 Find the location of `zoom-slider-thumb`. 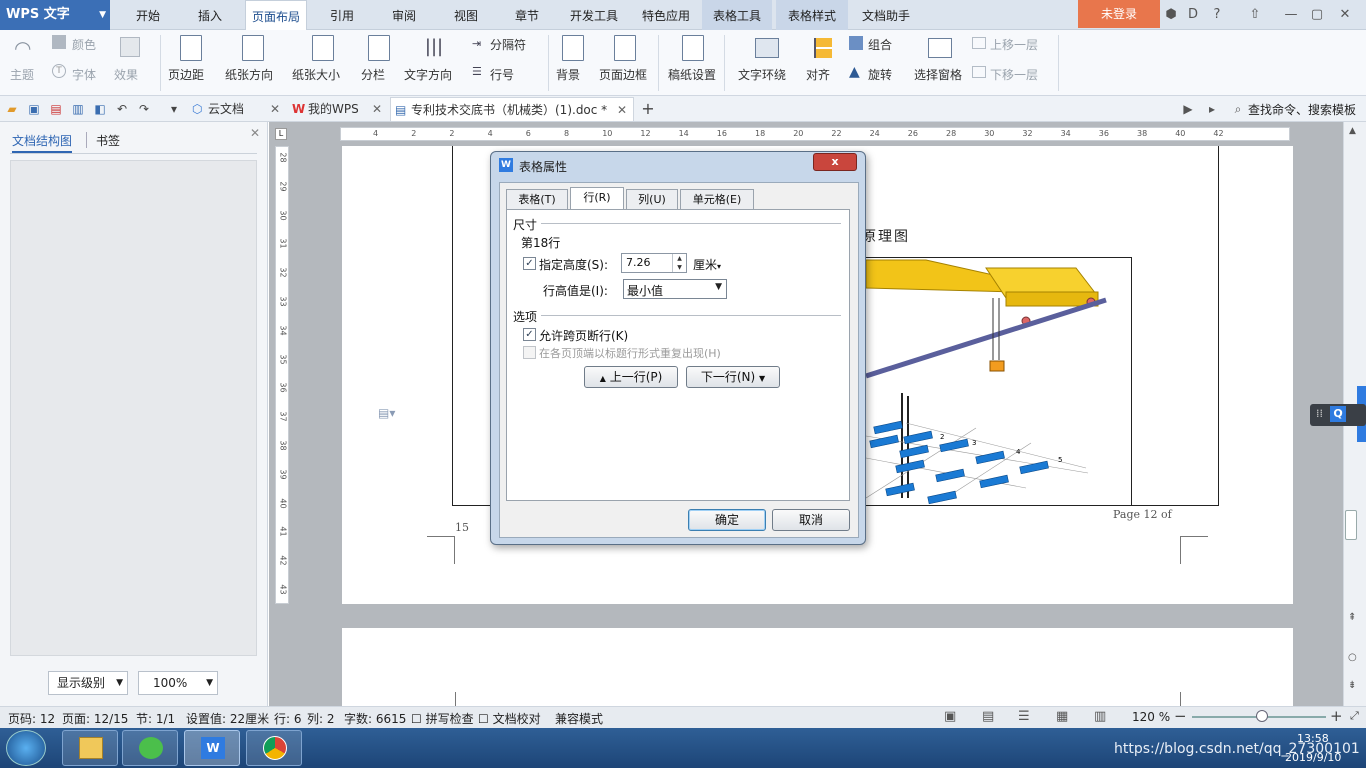

zoom-slider-thumb is located at coordinates (1262, 716).